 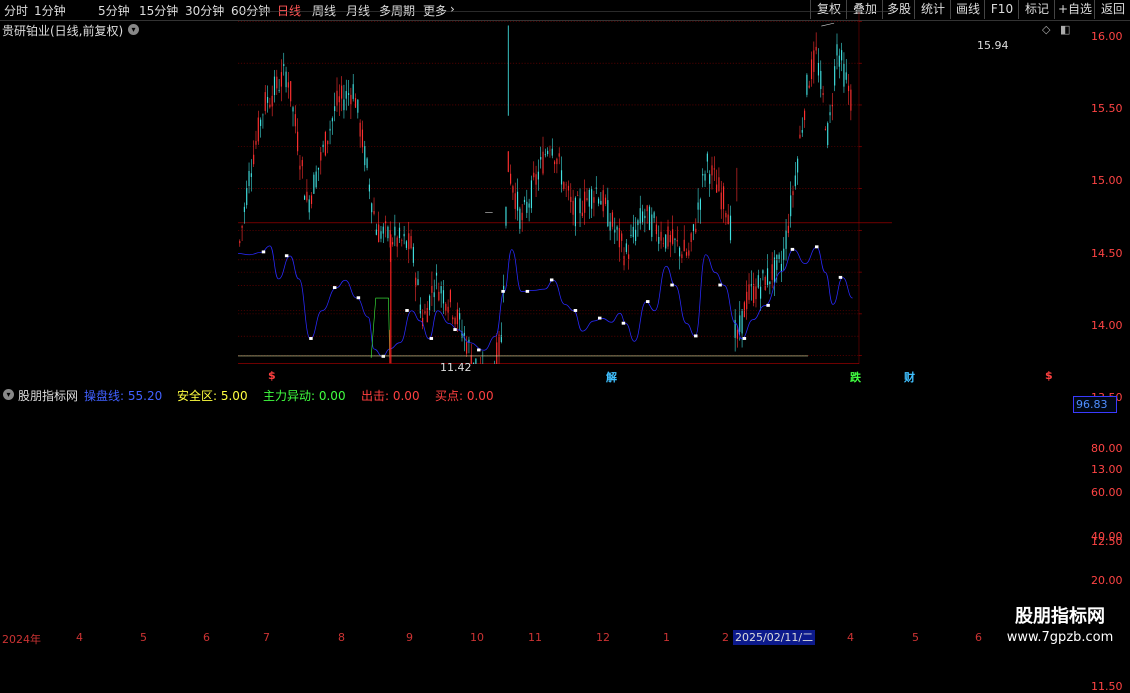 What do you see at coordinates (1107, 253) in the screenshot?
I see `price-tick: 14.50` at bounding box center [1107, 253].